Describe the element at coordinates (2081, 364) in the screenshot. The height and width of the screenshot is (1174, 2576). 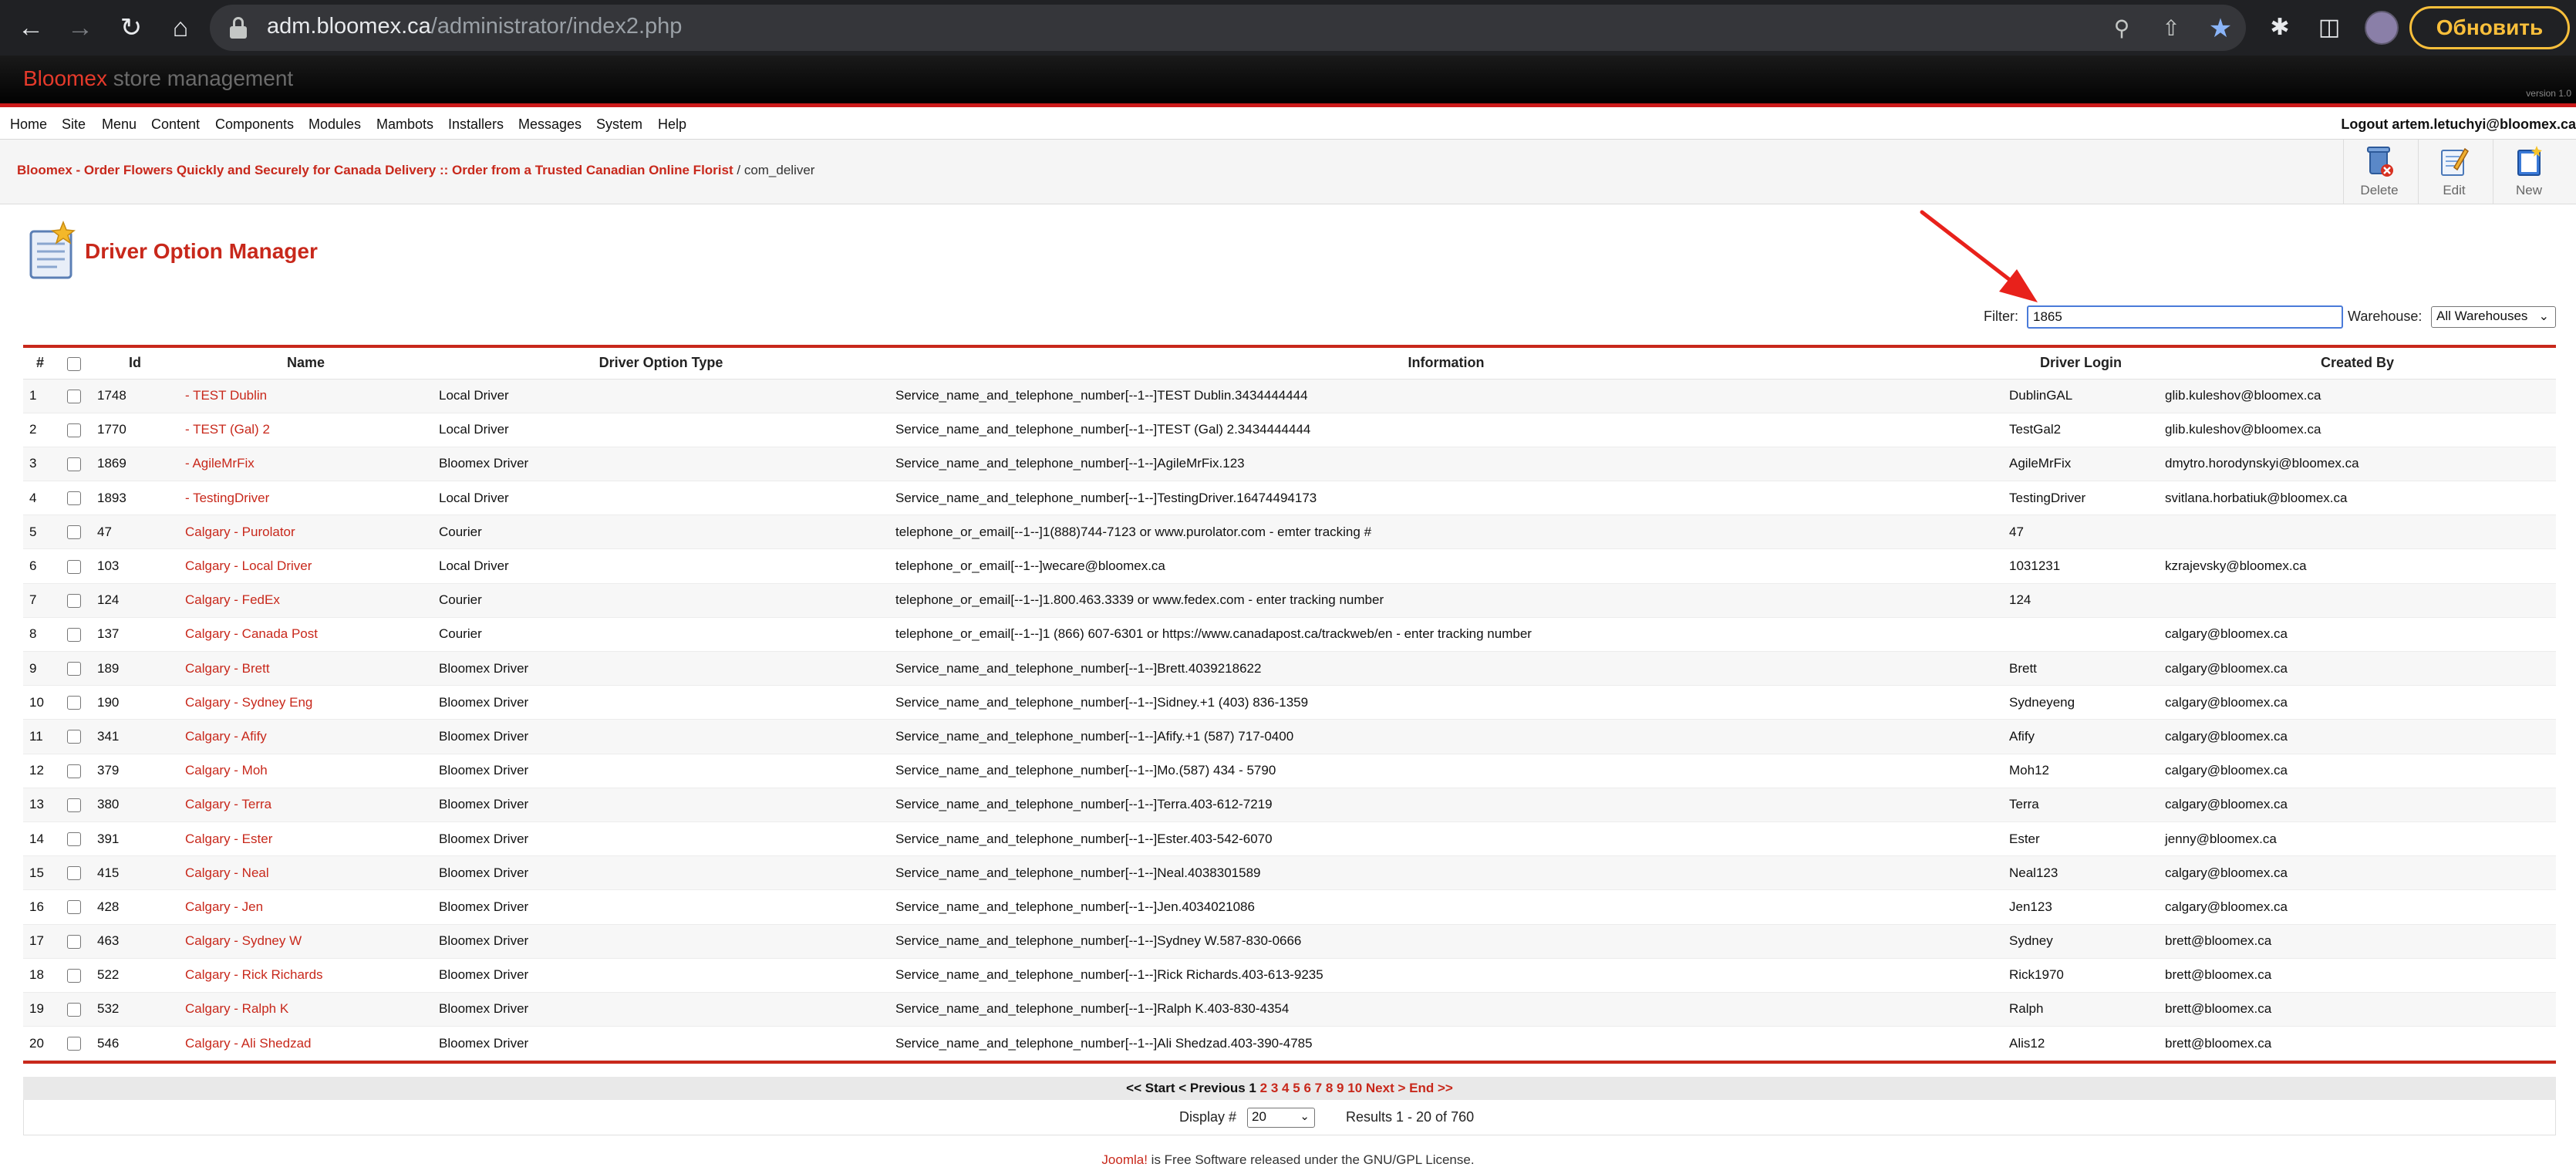
I see `column-header-driver-login: Driver Login` at that location.